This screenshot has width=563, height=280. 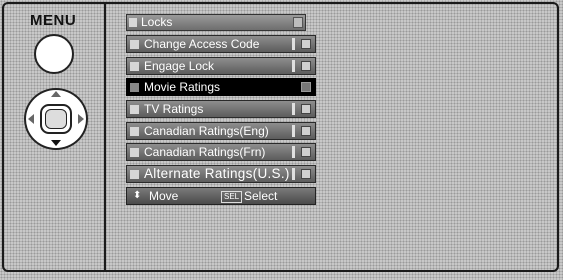 I want to click on menu-item-tv-ratings: TV Ratings, so click(x=221, y=109).